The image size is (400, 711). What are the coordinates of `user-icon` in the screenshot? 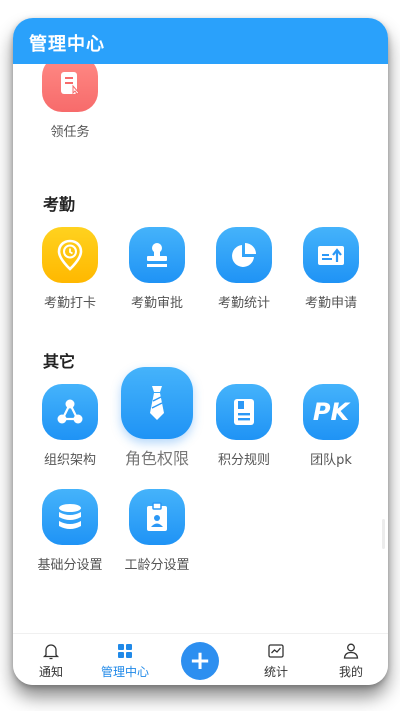 It's located at (351, 651).